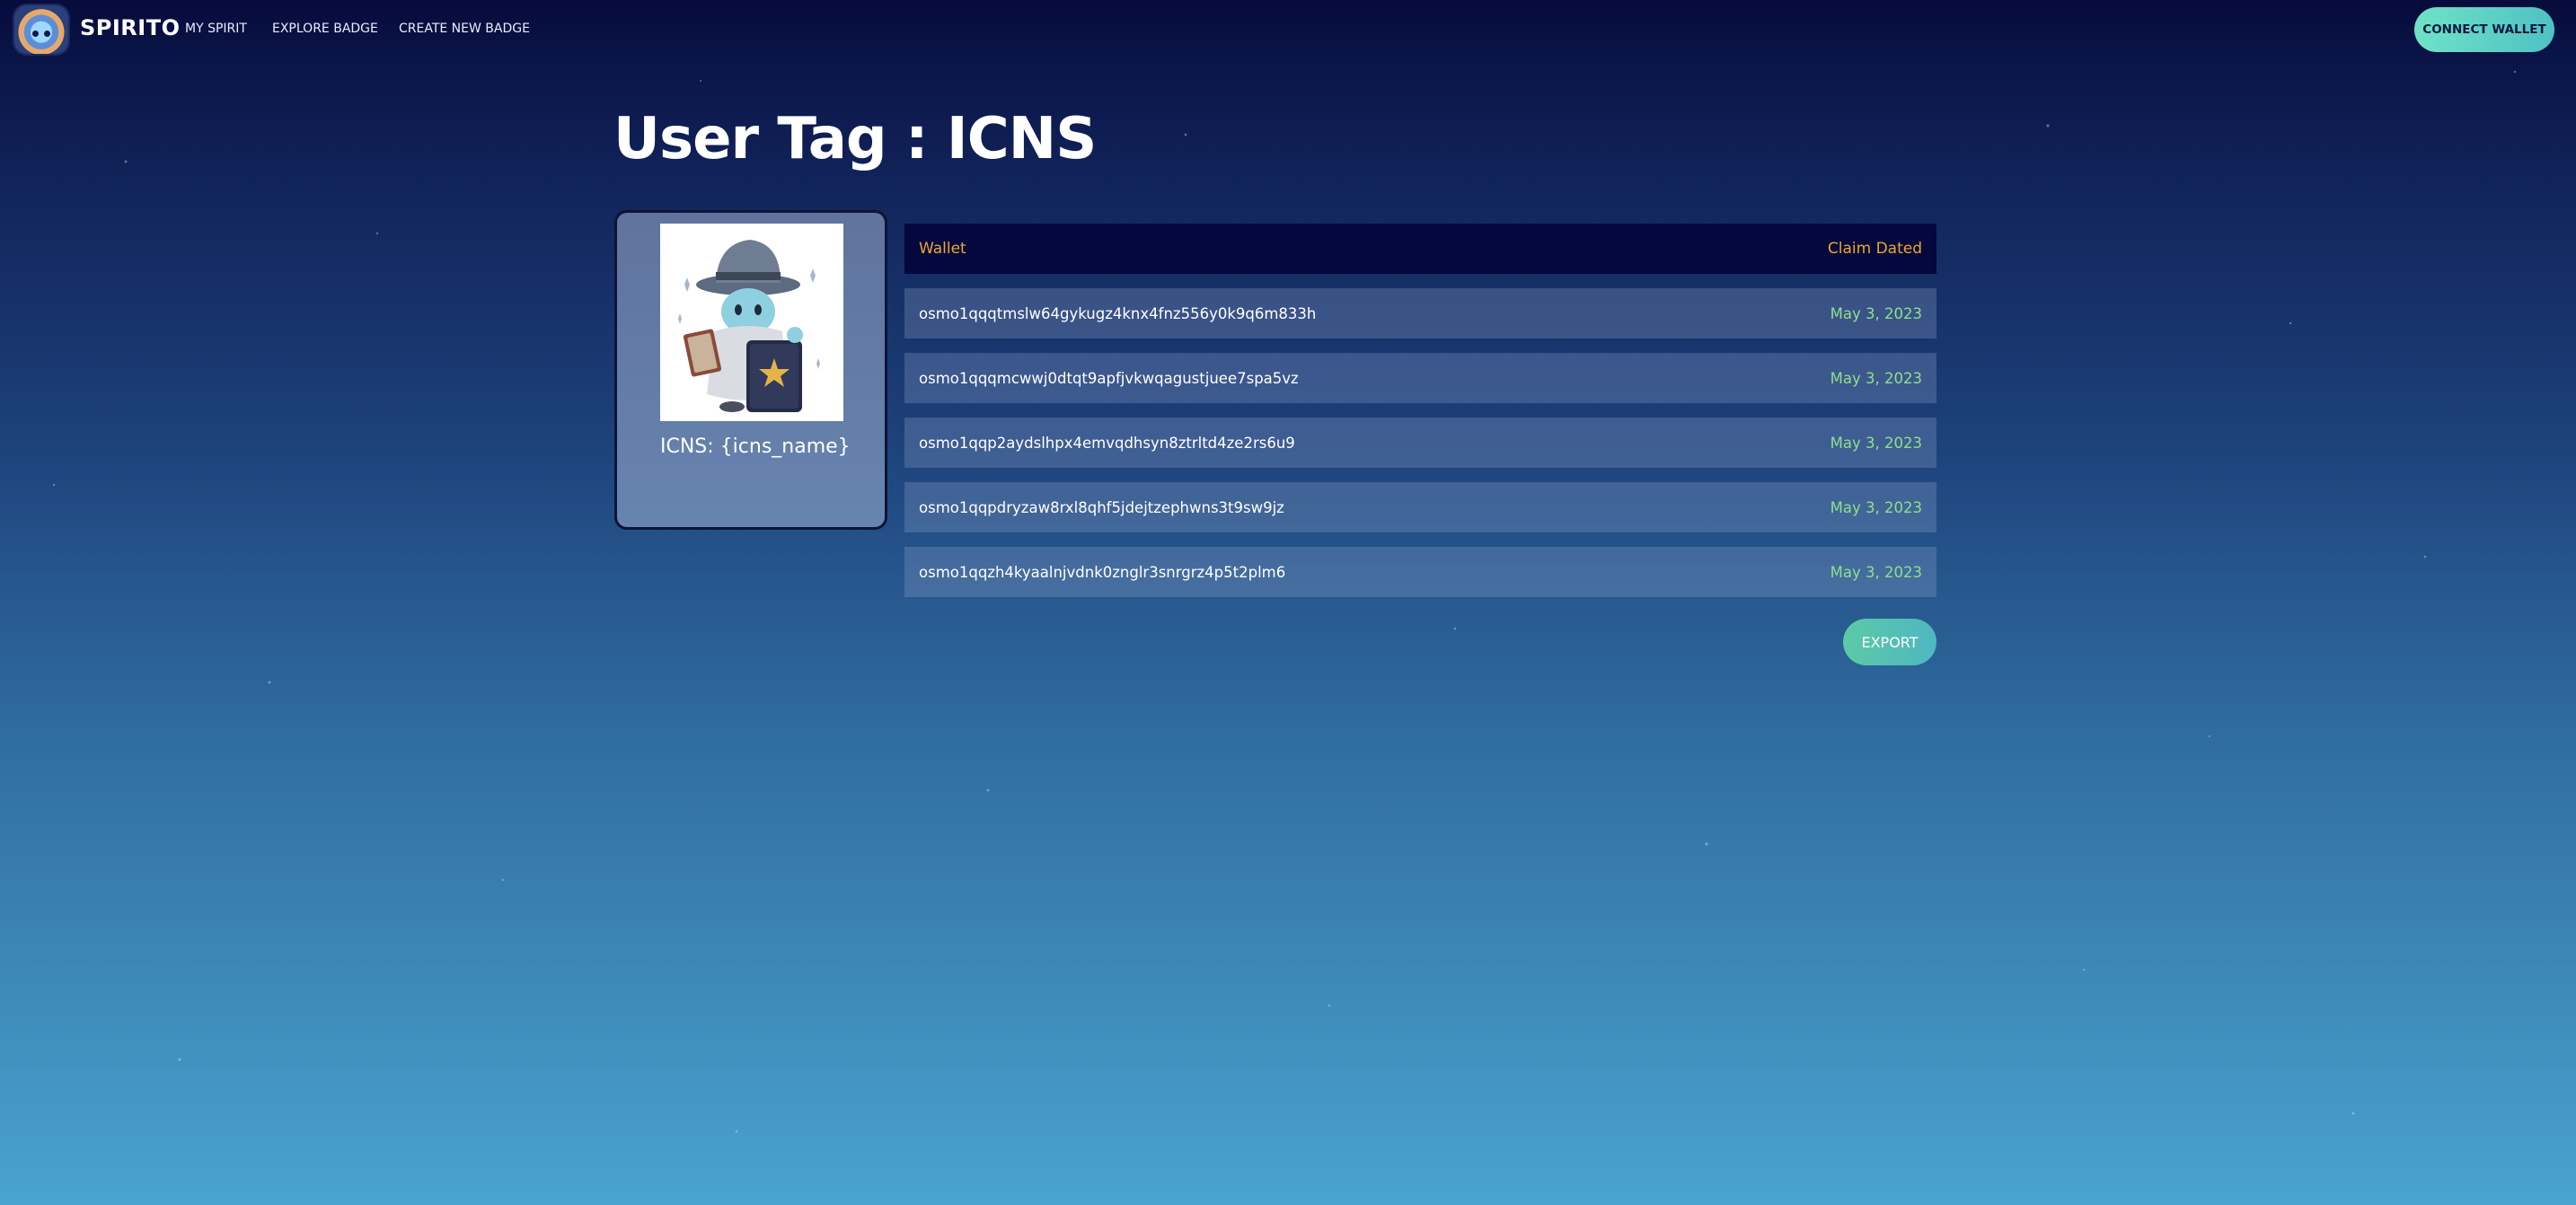 The height and width of the screenshot is (1205, 2576). I want to click on badge-card: ICNS: {icns_name}, so click(750, 370).